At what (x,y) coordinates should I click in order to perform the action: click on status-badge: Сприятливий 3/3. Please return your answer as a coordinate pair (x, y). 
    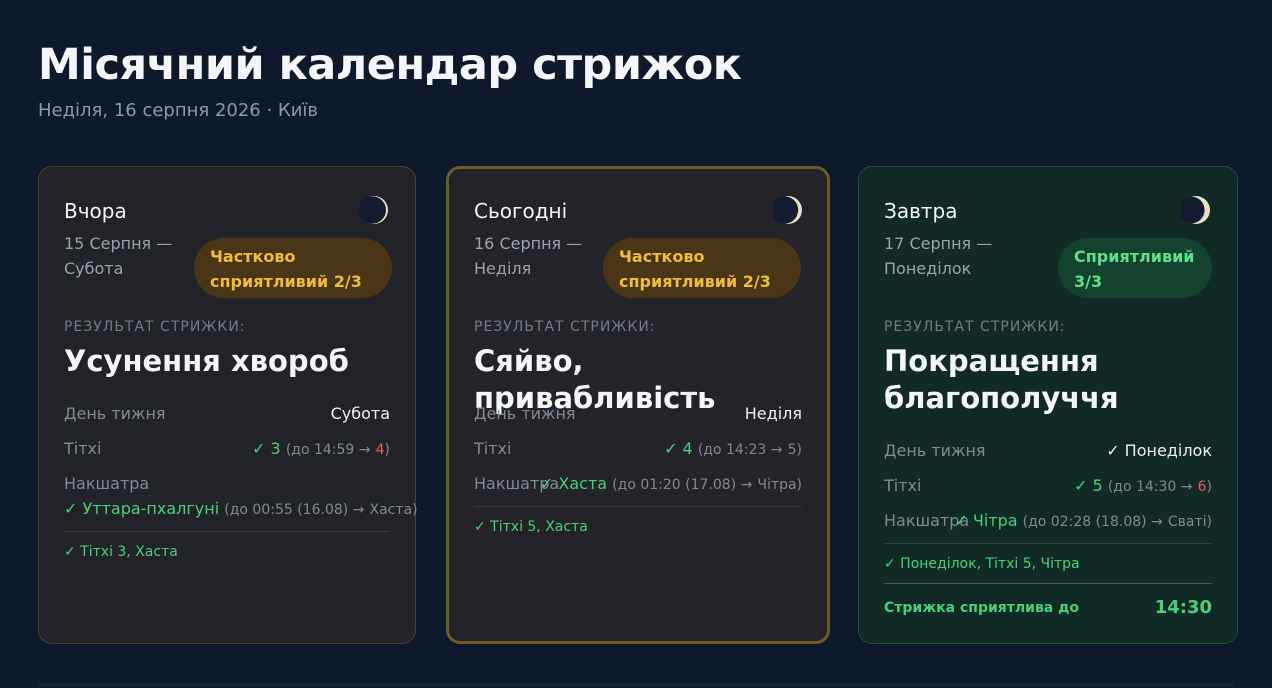
    Looking at the image, I should click on (1135, 268).